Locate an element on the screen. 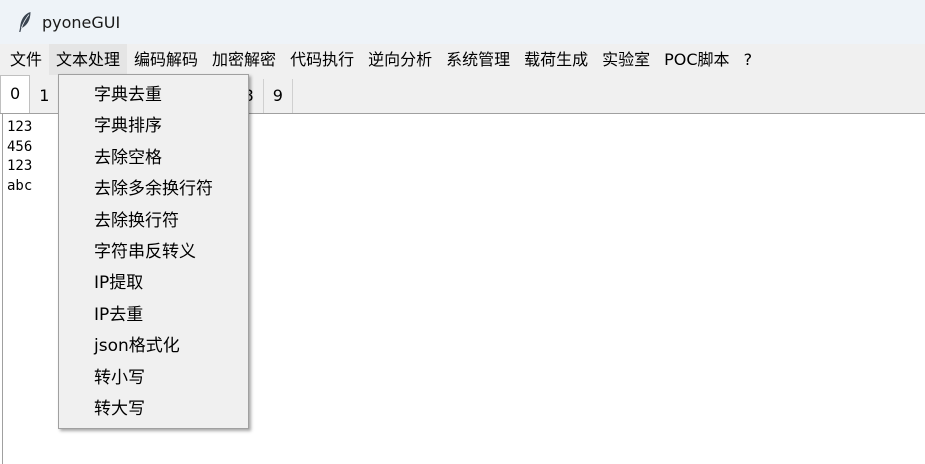 The image size is (925, 464). feather-icon is located at coordinates (25, 22).